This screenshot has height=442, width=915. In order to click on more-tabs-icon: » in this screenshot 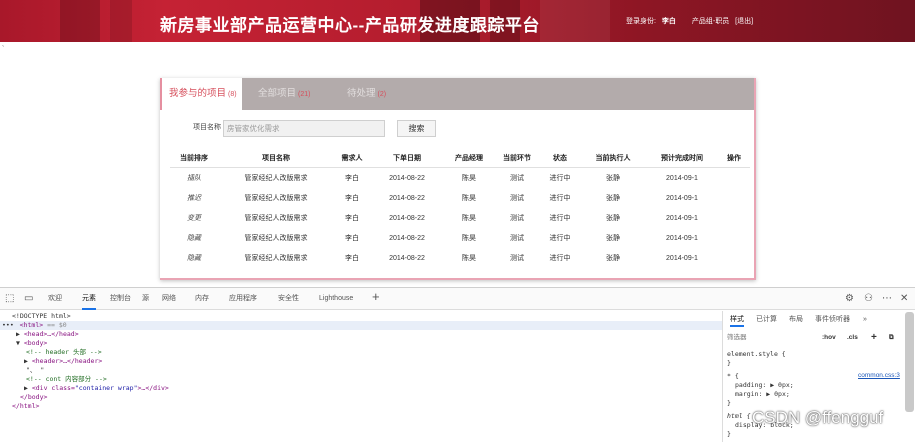, I will do `click(865, 320)`.